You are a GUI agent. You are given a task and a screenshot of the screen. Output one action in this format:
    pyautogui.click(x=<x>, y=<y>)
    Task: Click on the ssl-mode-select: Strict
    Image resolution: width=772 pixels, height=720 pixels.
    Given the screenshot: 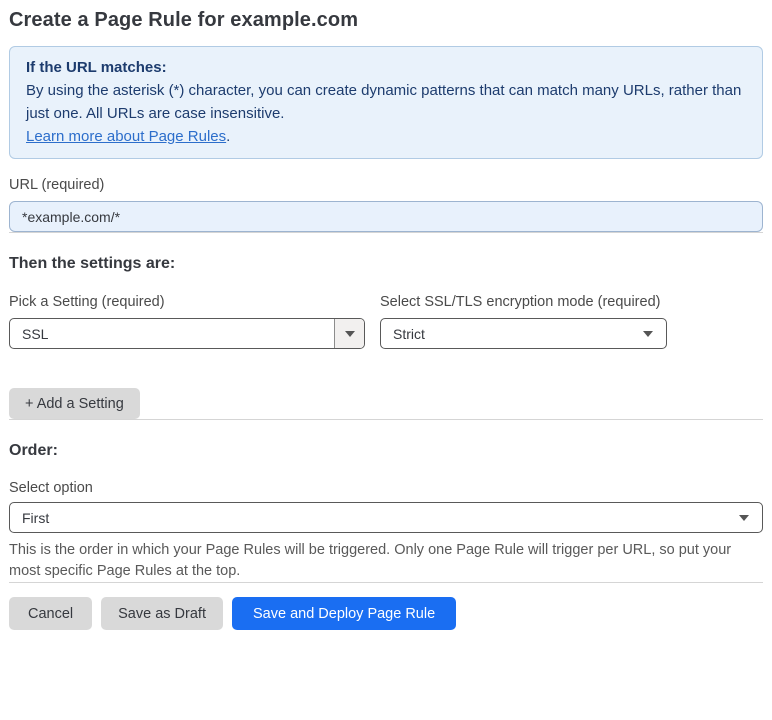 What is the action you would take?
    pyautogui.click(x=523, y=333)
    